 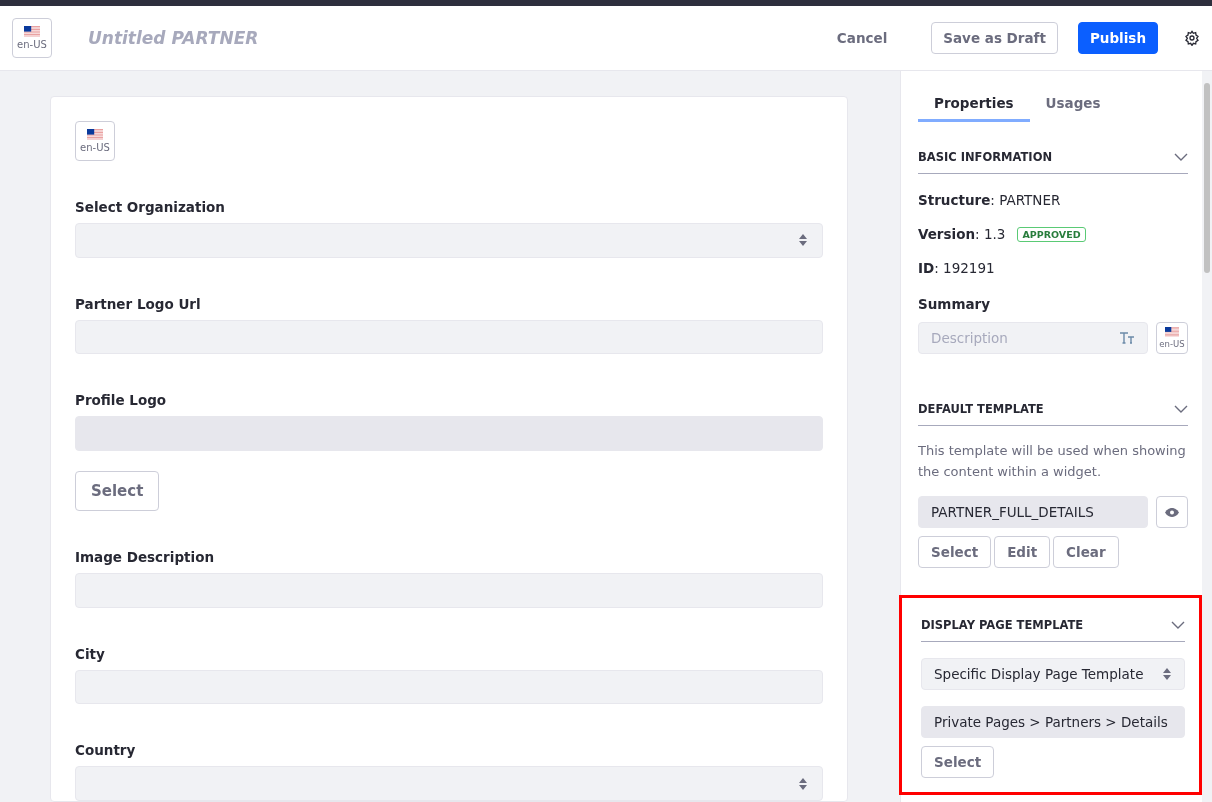 I want to click on section-title: DISPLAY PAGE TEMPLATE, so click(x=1002, y=625).